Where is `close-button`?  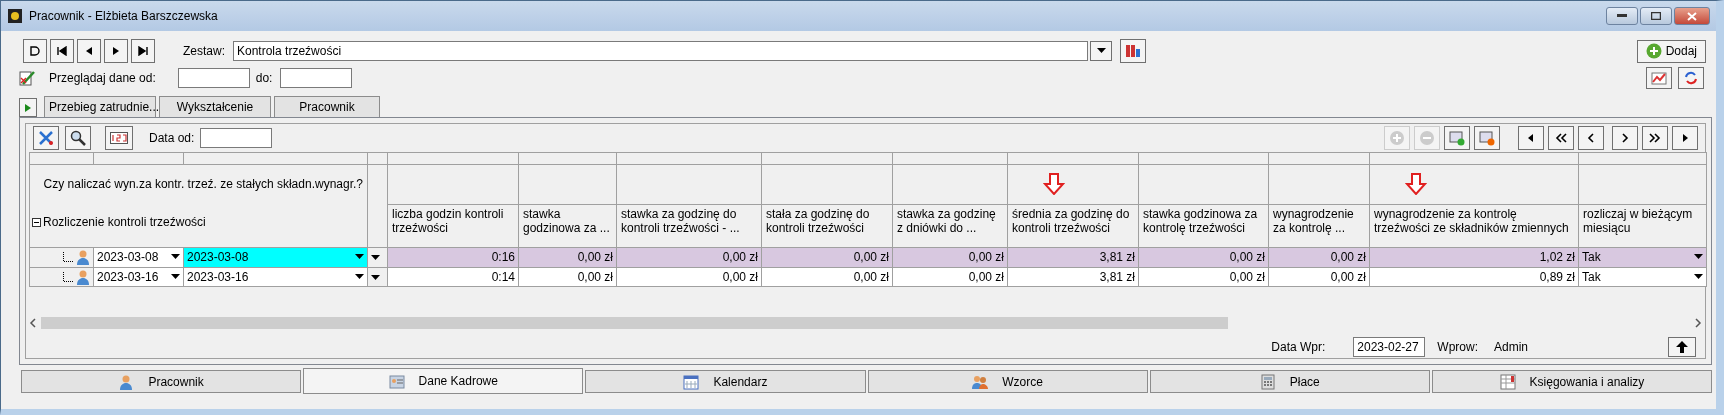 close-button is located at coordinates (1692, 16).